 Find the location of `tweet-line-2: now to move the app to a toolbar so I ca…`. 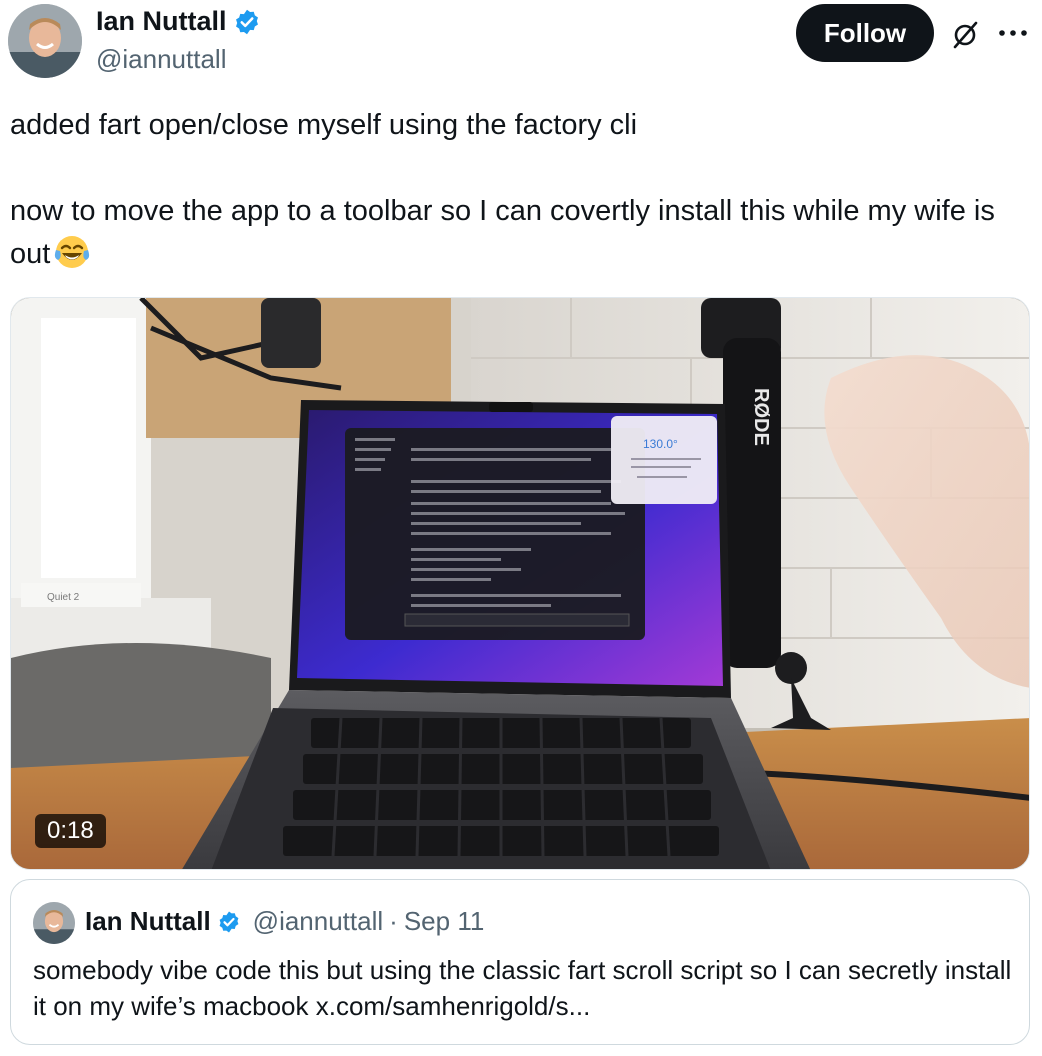

tweet-line-2: now to move the app to a toolbar so I ca… is located at coordinates (515, 233).